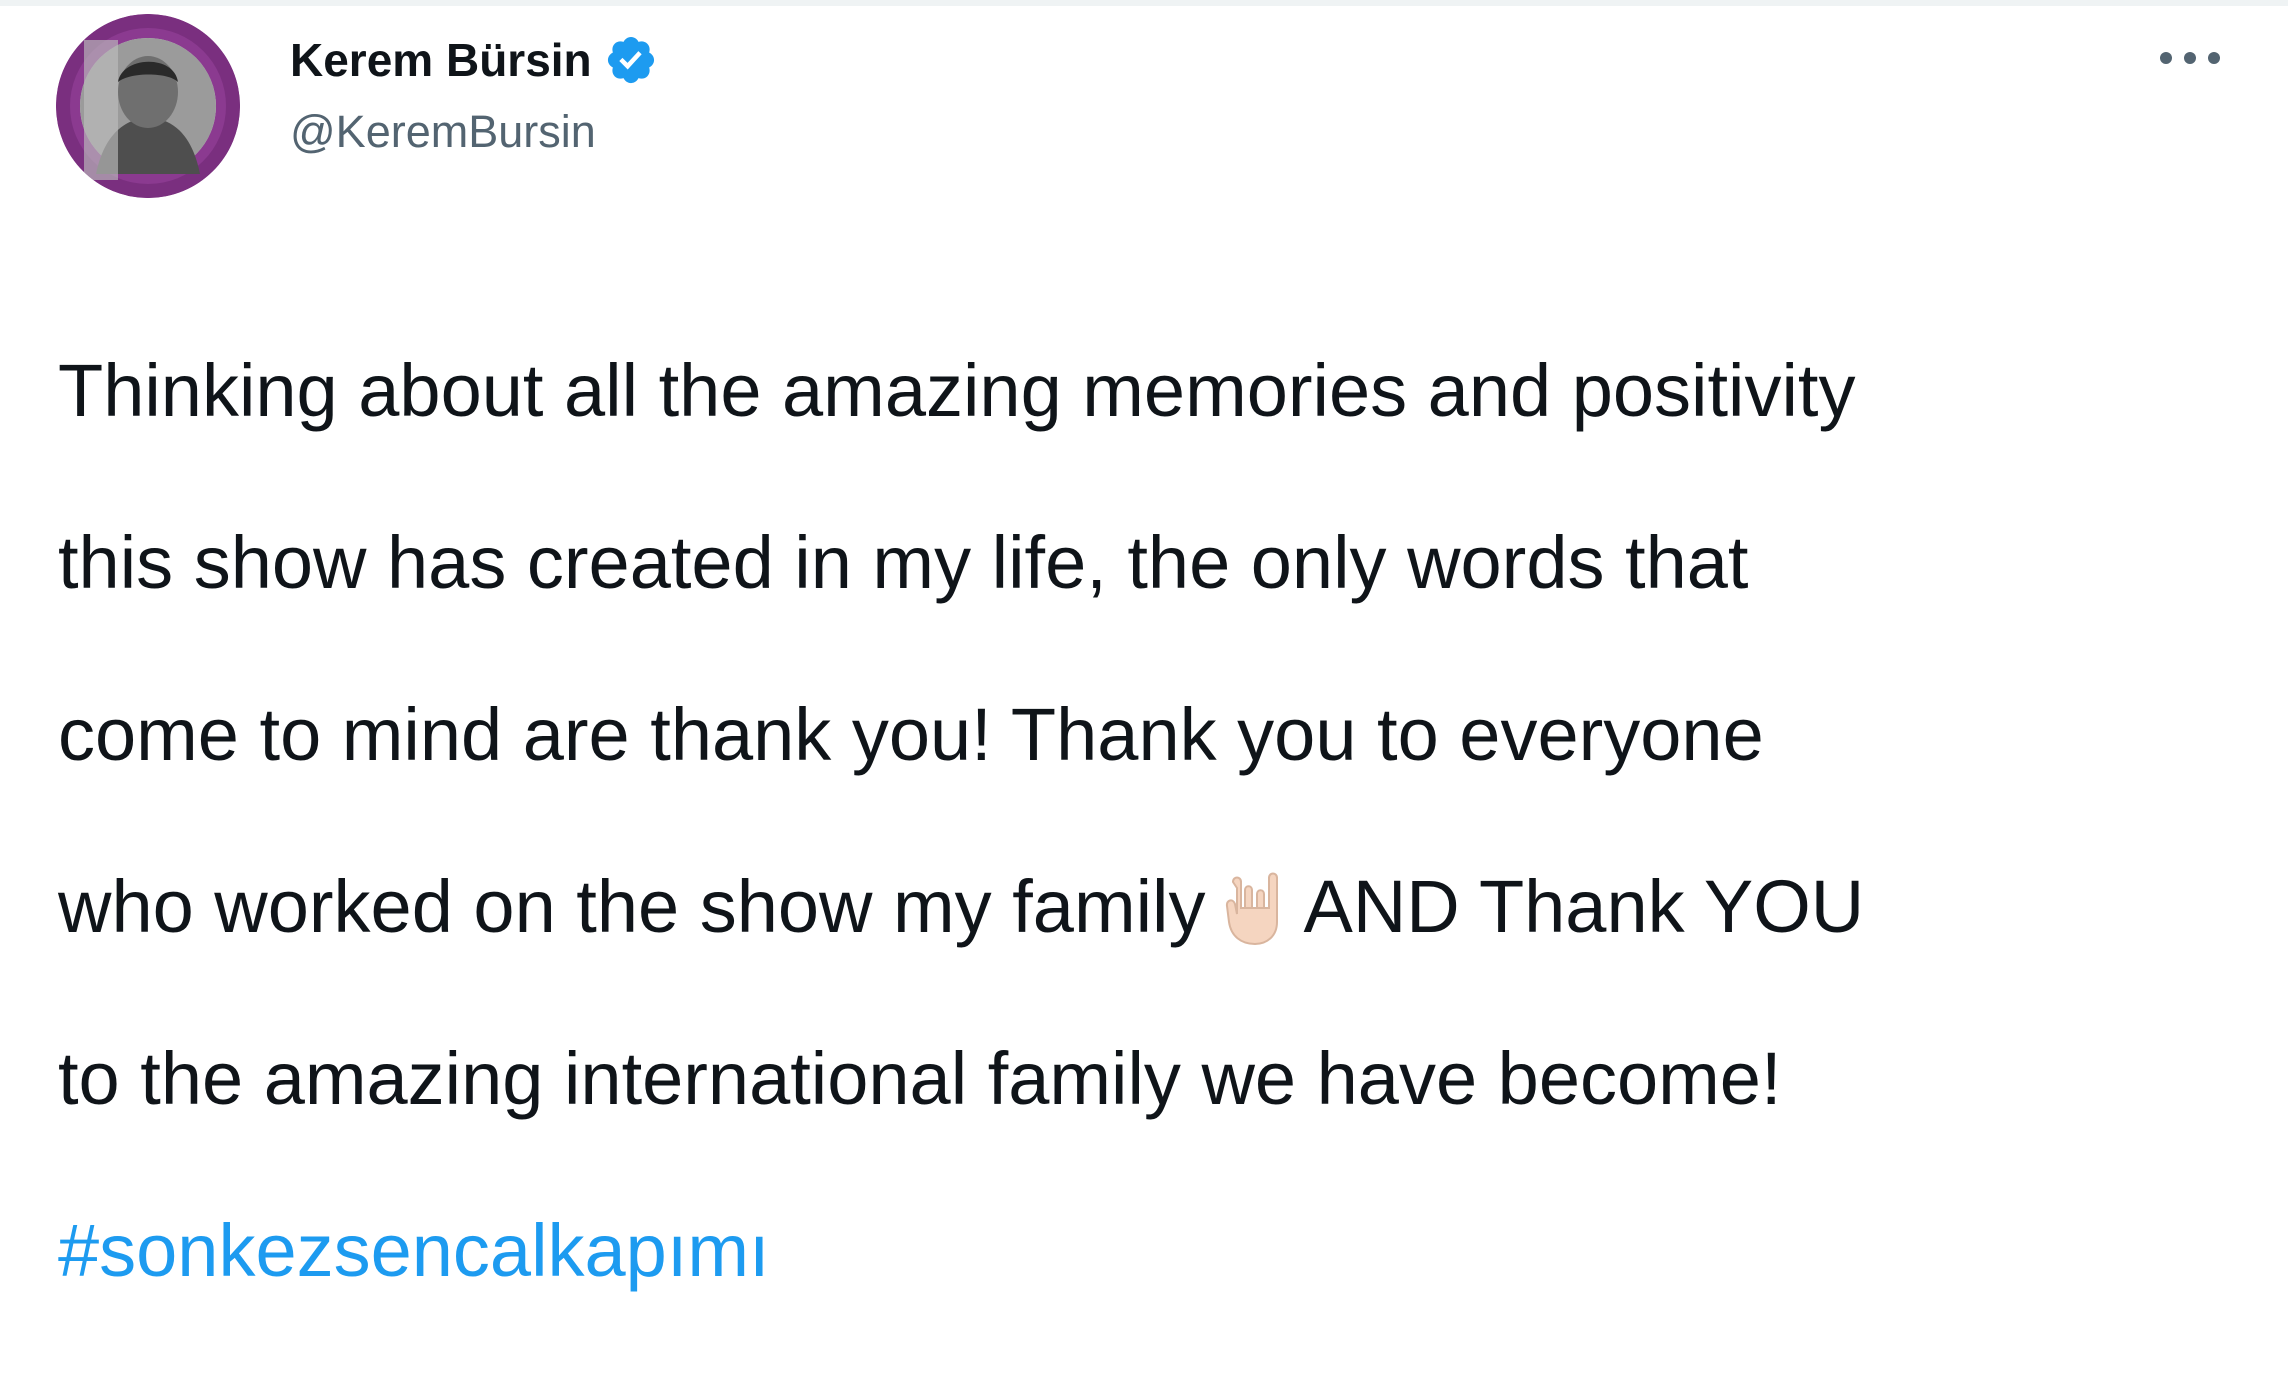 Image resolution: width=2288 pixels, height=1380 pixels. I want to click on profile-avatar, so click(148, 106).